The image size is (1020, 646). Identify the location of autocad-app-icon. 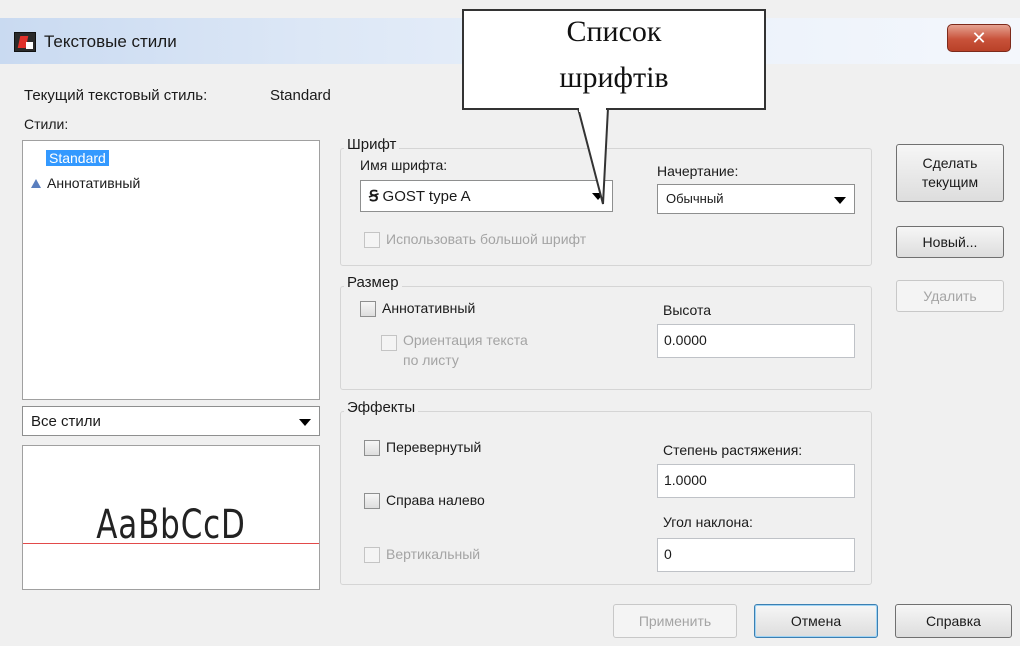
(25, 42).